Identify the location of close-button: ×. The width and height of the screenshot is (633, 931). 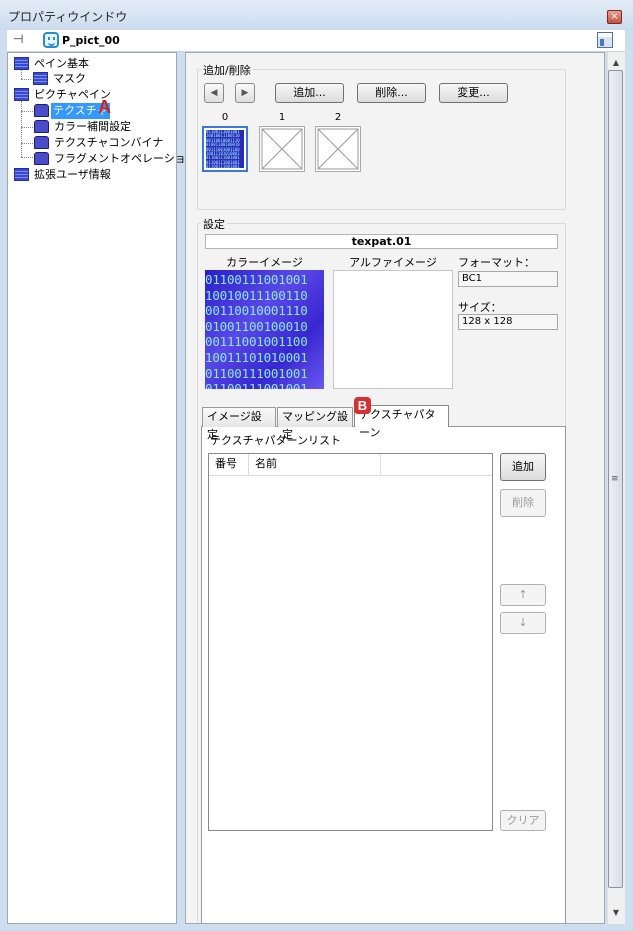
(614, 17).